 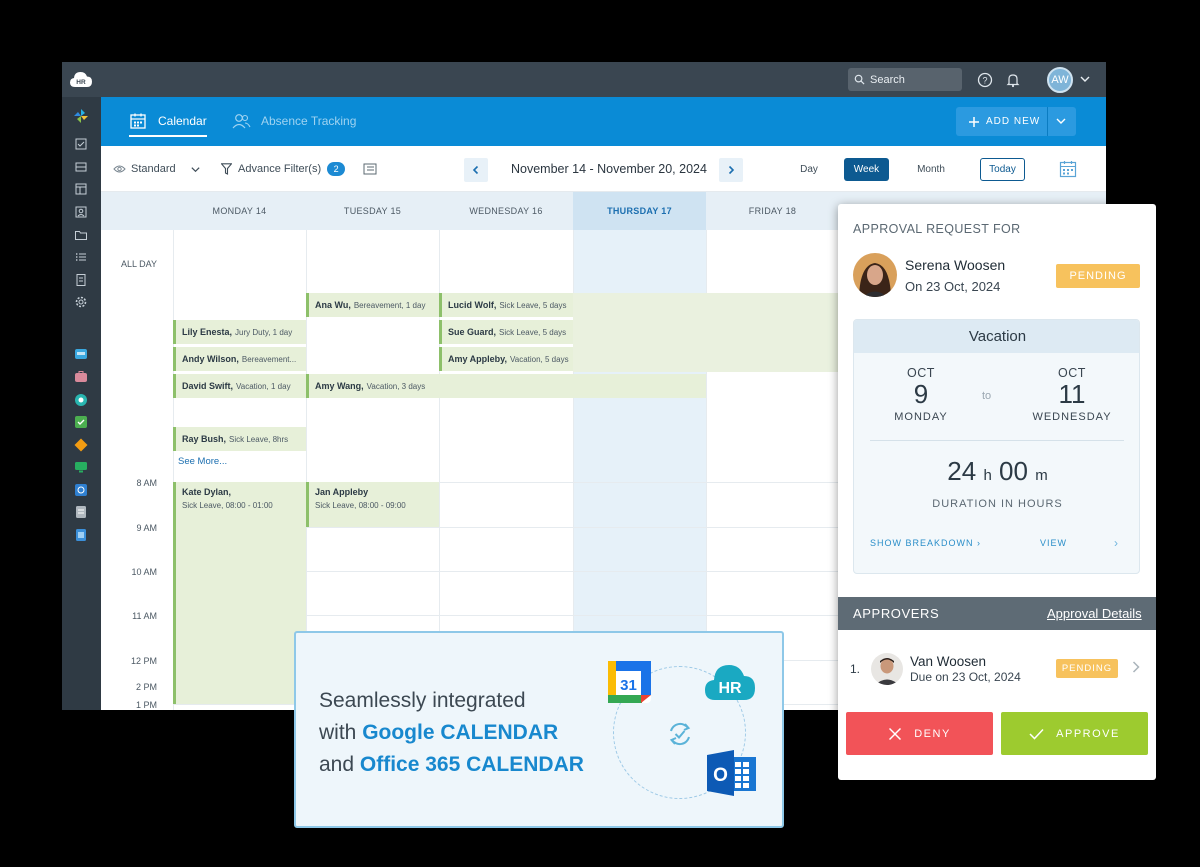 What do you see at coordinates (997, 471) in the screenshot?
I see `duration-value: 24 h 00 m` at bounding box center [997, 471].